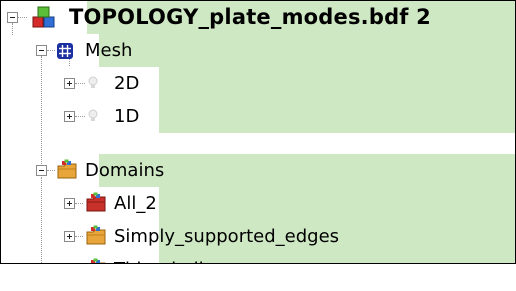  I want to click on mesh-grid-icon, so click(65, 51).